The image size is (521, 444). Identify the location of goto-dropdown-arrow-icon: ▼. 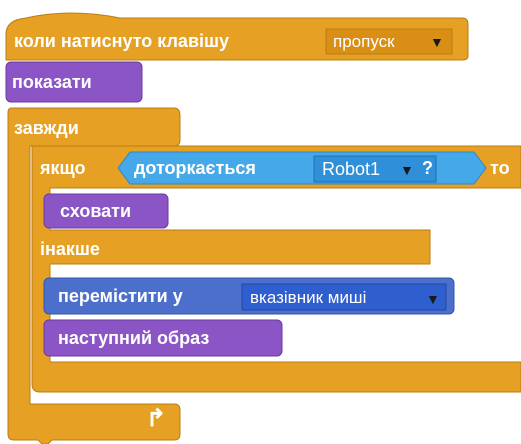
(433, 299).